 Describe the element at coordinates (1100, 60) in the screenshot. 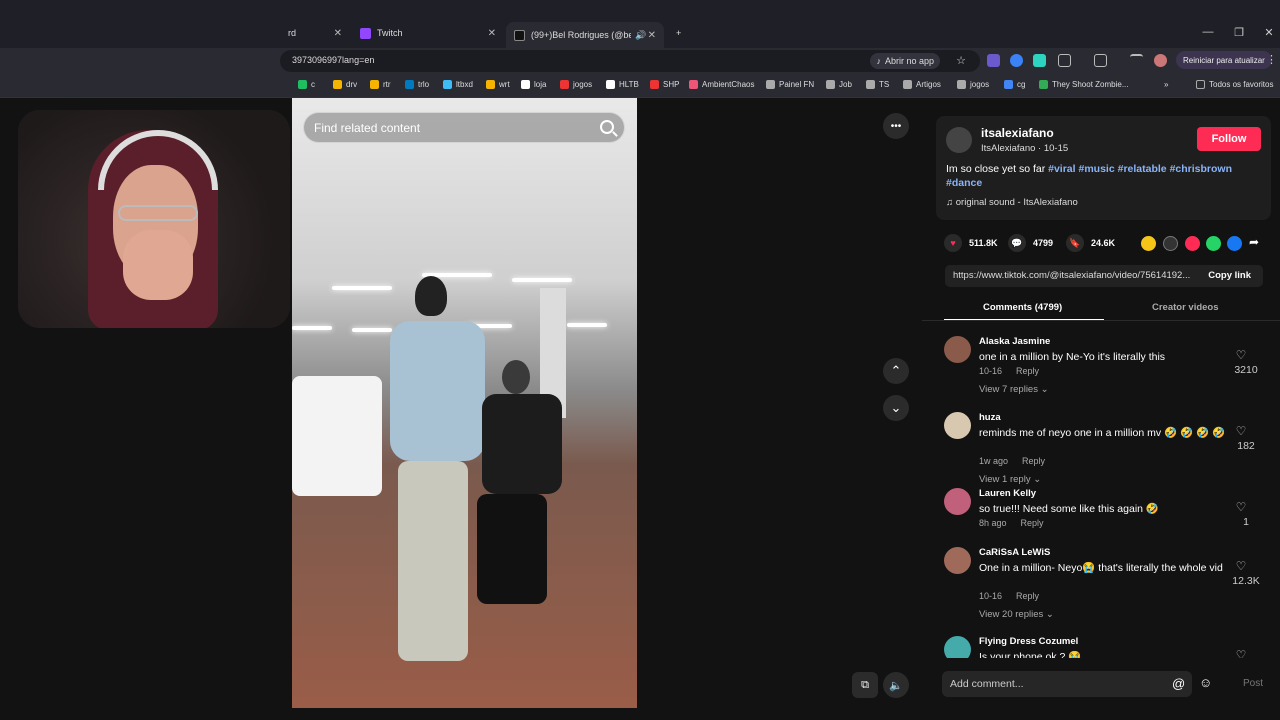

I see `vpn-icon` at that location.